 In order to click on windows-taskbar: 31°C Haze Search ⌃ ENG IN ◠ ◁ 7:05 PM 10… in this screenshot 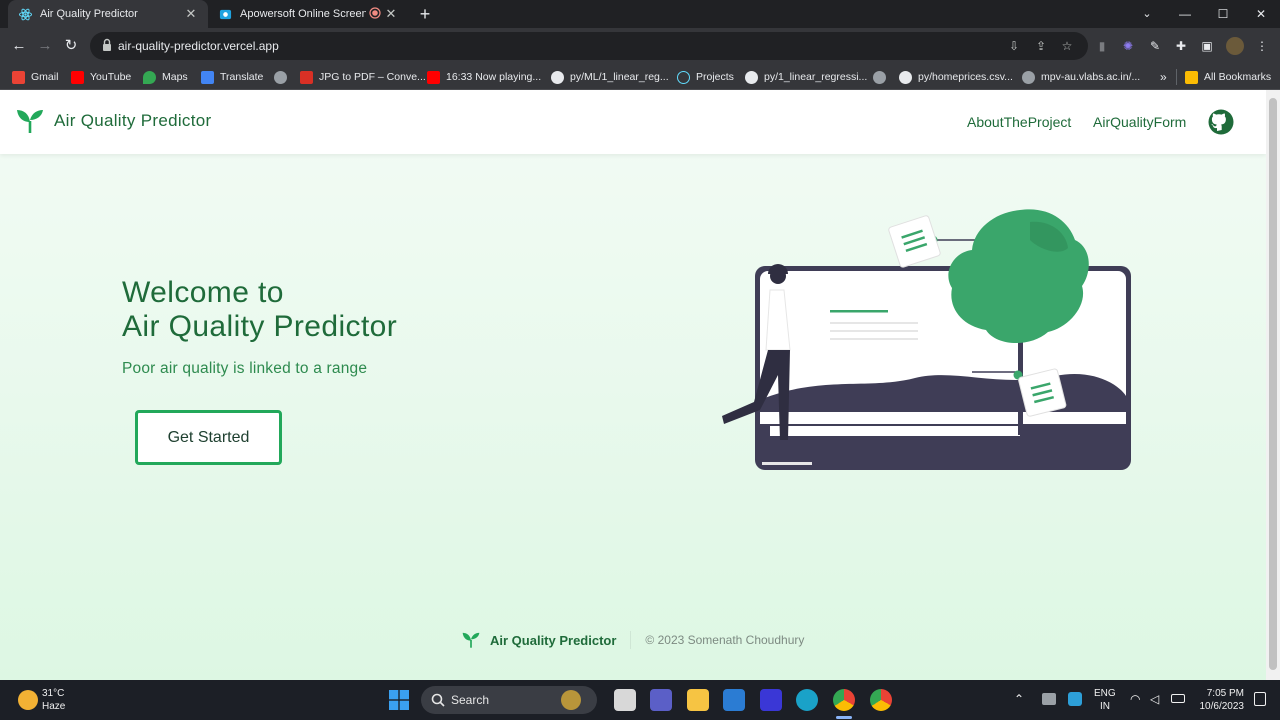, I will do `click(640, 700)`.